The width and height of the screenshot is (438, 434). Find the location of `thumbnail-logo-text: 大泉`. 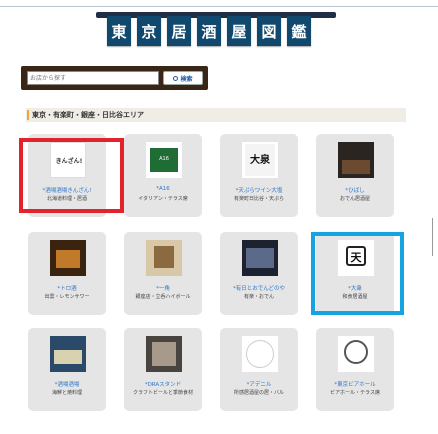

thumbnail-logo-text: 大泉 is located at coordinates (260, 160).